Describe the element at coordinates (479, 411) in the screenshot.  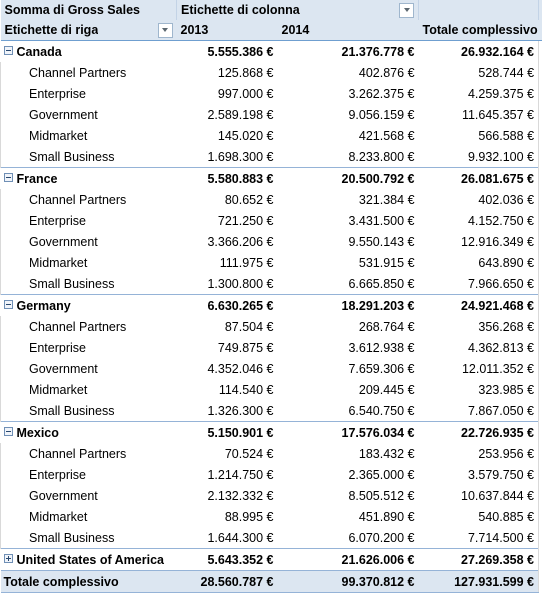
I see `segment-value-total: 7.867.050 €` at that location.